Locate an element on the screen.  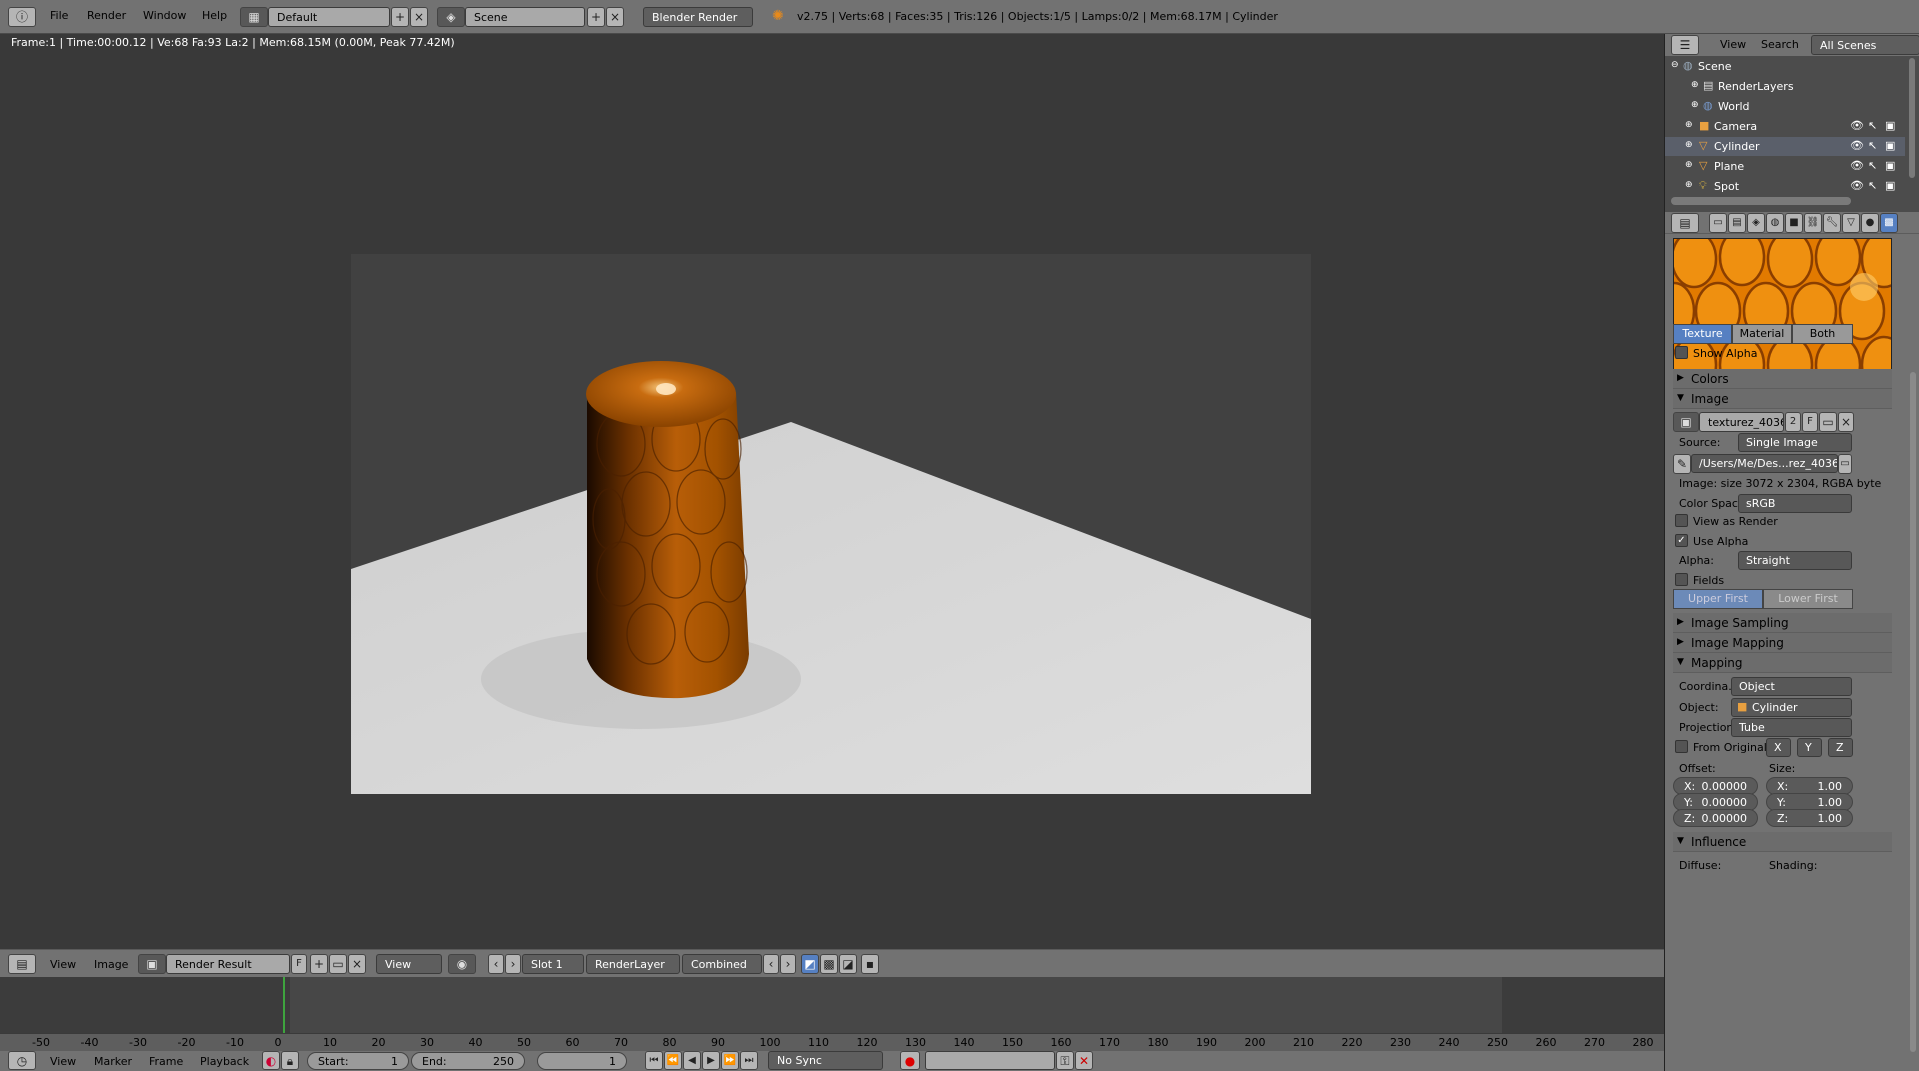
editor-type-icon: ⓘ is located at coordinates (22, 17).